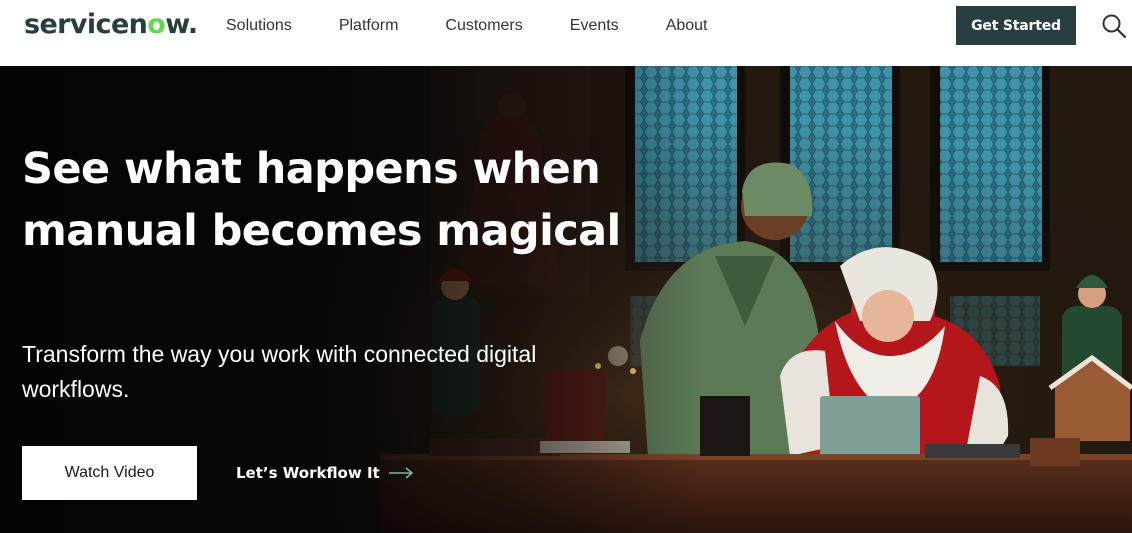 The width and height of the screenshot is (1132, 533). I want to click on logo-text: servicen, so click(86, 24).